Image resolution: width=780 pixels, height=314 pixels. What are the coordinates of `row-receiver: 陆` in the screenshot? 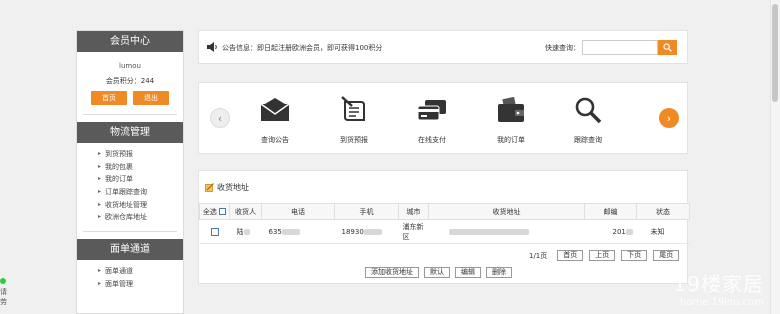 It's located at (240, 231).